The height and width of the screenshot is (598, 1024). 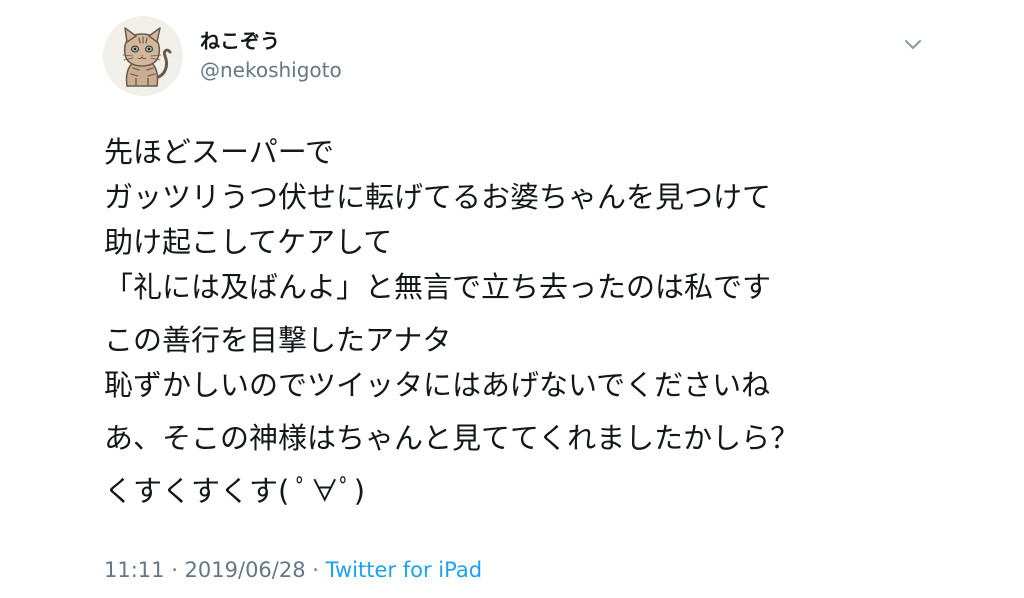 I want to click on tweet-line: 恥ずかしいのでツイッタにはあげないでくださいね, so click(x=437, y=385).